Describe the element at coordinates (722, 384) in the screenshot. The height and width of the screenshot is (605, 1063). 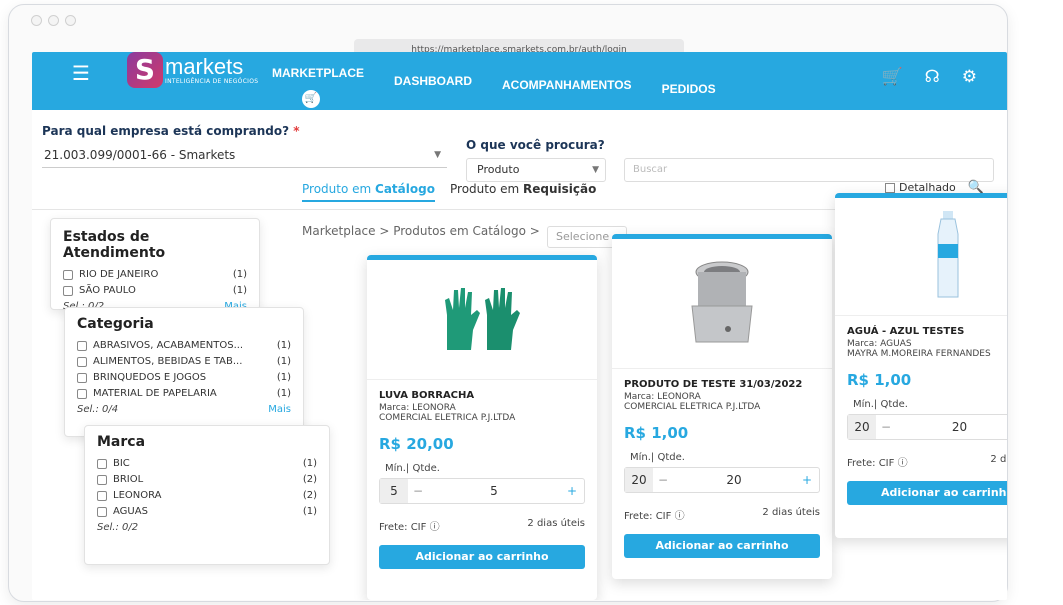
I see `product-name: PRODUTO DE TESTE 31/03/2022` at that location.